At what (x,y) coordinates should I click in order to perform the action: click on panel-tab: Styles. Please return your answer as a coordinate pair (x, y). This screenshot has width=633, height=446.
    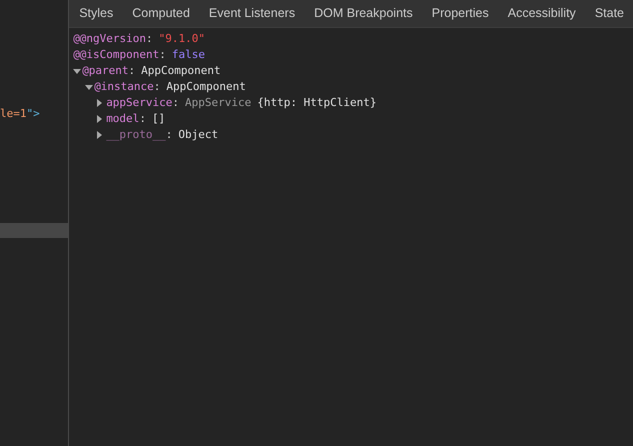
    Looking at the image, I should click on (95, 13).